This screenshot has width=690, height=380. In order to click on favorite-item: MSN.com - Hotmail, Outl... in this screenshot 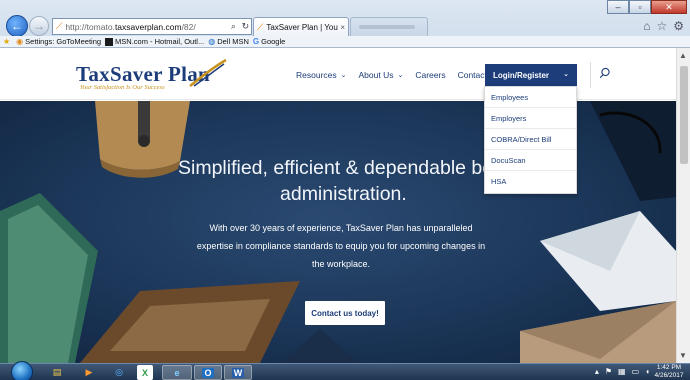, I will do `click(154, 41)`.